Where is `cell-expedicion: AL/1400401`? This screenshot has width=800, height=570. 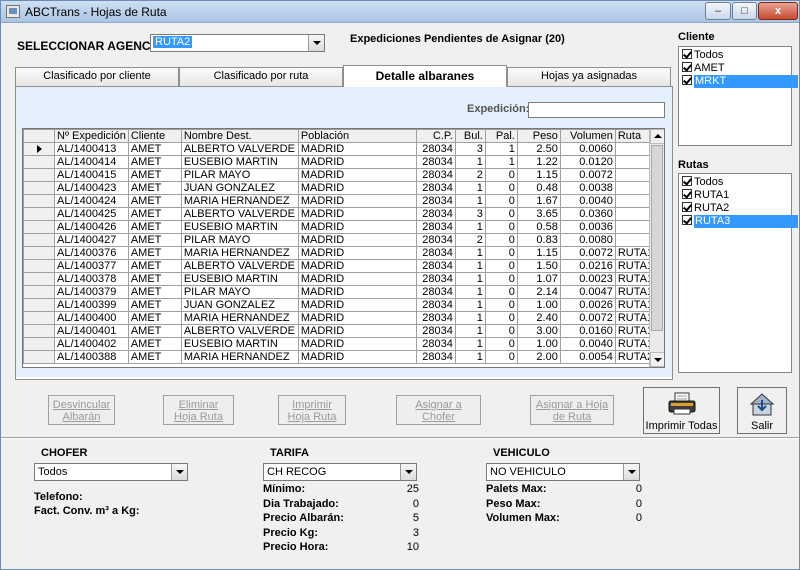
cell-expedicion: AL/1400401 is located at coordinates (91, 331).